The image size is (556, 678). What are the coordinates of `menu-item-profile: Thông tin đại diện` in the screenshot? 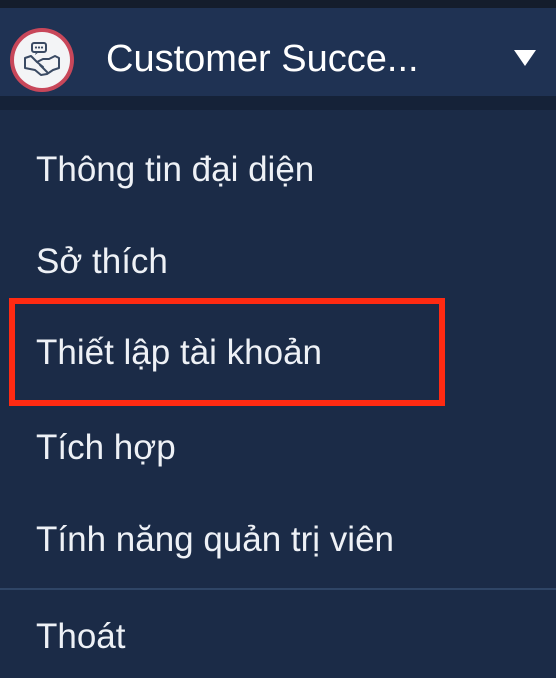 It's located at (175, 170).